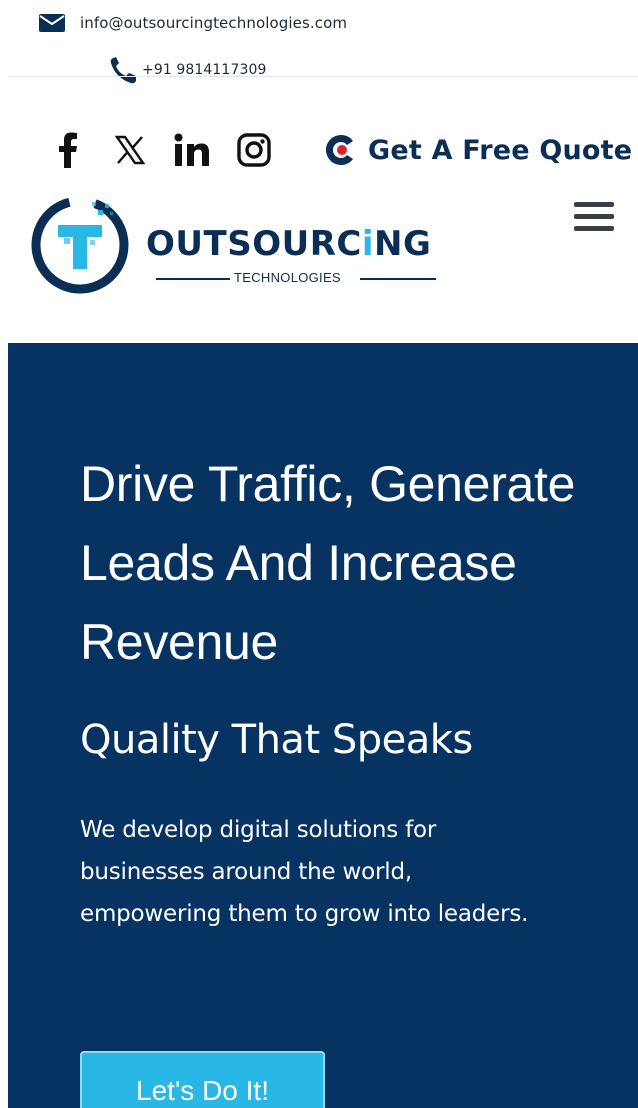 The image size is (638, 1108). I want to click on brand-logo: OUTSOURCiNG TECHNOLOGIES, so click(238, 245).